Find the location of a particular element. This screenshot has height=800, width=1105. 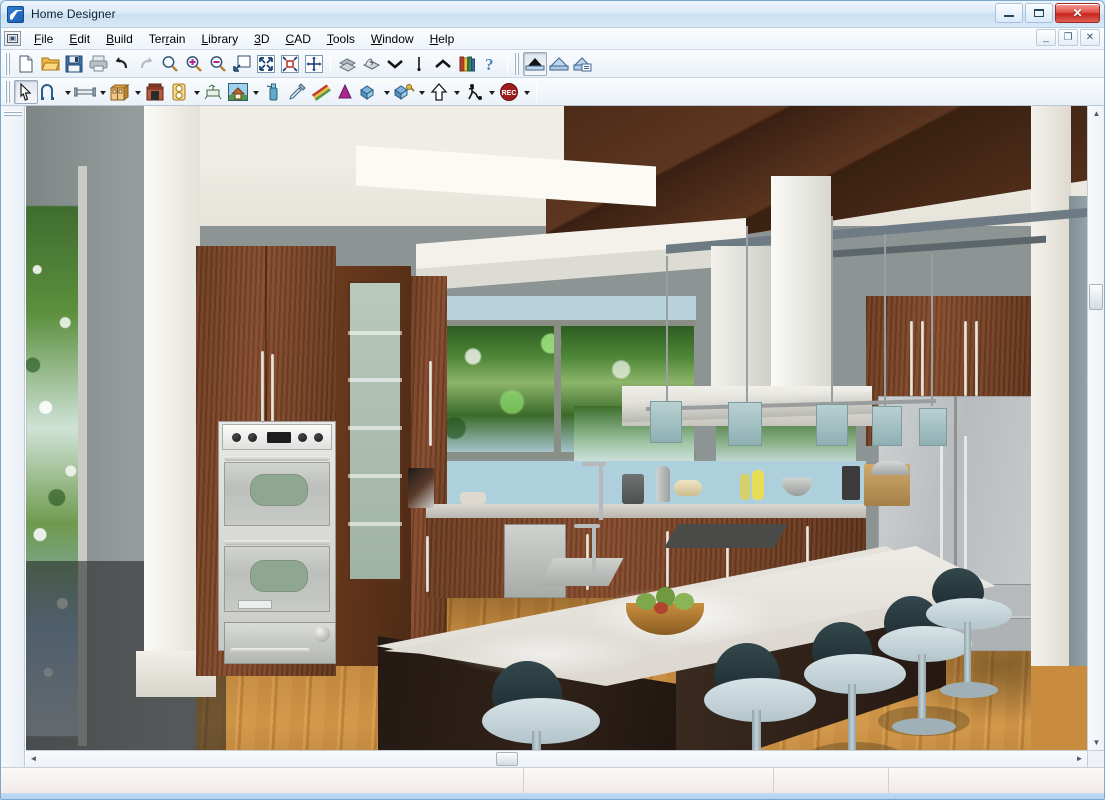

status-cell-b is located at coordinates (831, 780).